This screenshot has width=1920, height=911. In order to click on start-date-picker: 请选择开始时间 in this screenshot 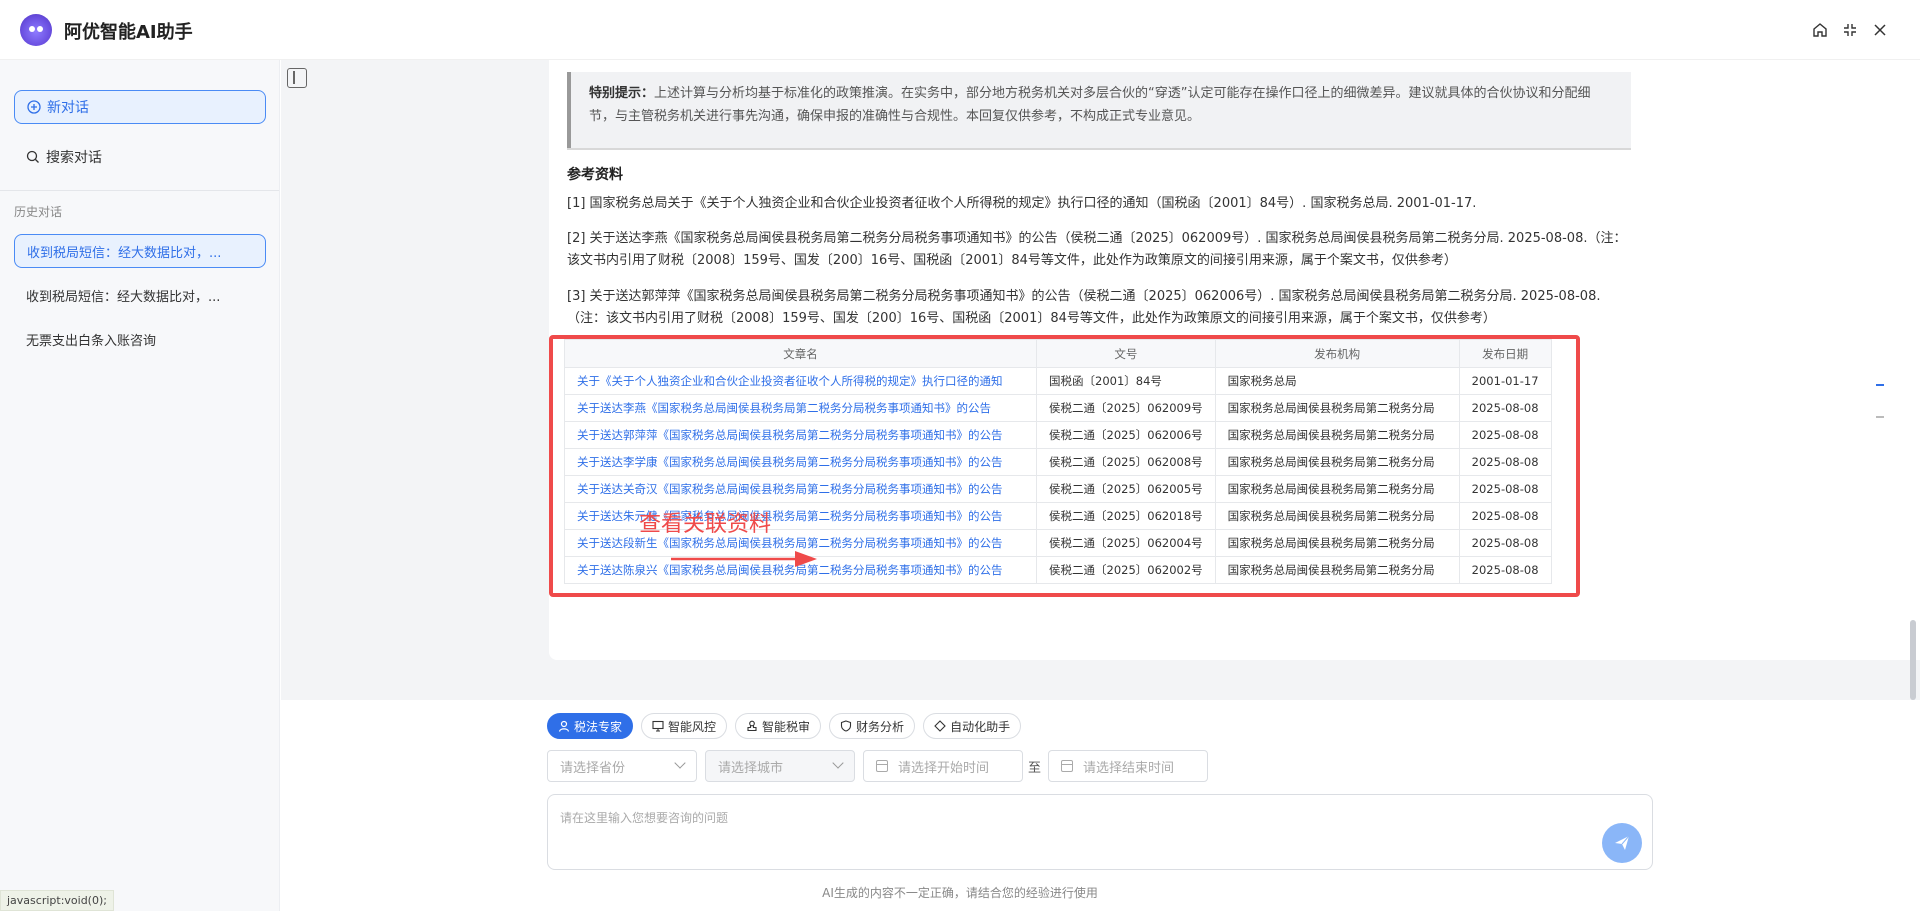, I will do `click(943, 766)`.